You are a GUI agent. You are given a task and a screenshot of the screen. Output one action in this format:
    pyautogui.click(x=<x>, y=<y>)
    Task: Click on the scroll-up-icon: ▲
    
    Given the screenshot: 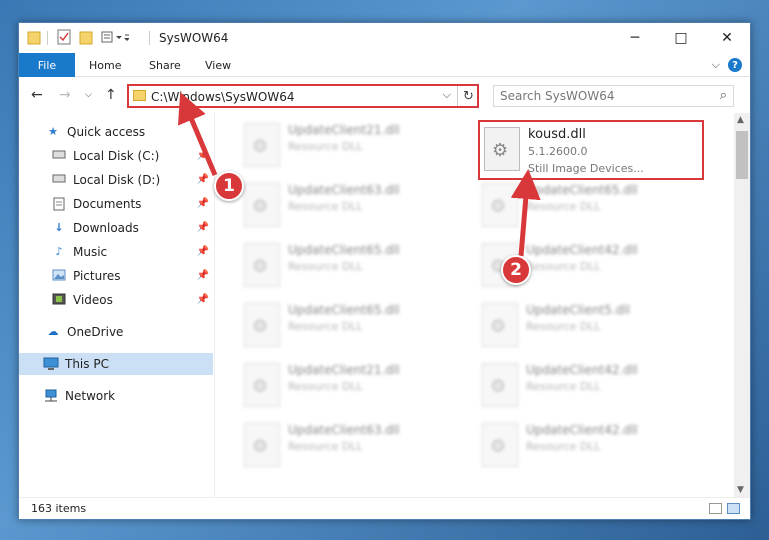 What is the action you would take?
    pyautogui.click(x=740, y=120)
    